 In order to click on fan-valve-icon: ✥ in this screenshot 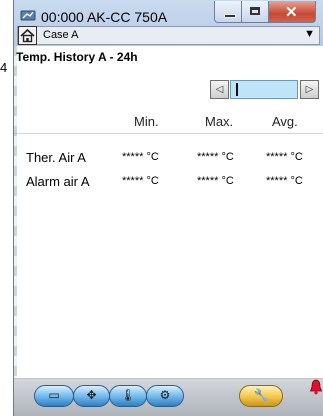, I will do `click(91, 395)`.